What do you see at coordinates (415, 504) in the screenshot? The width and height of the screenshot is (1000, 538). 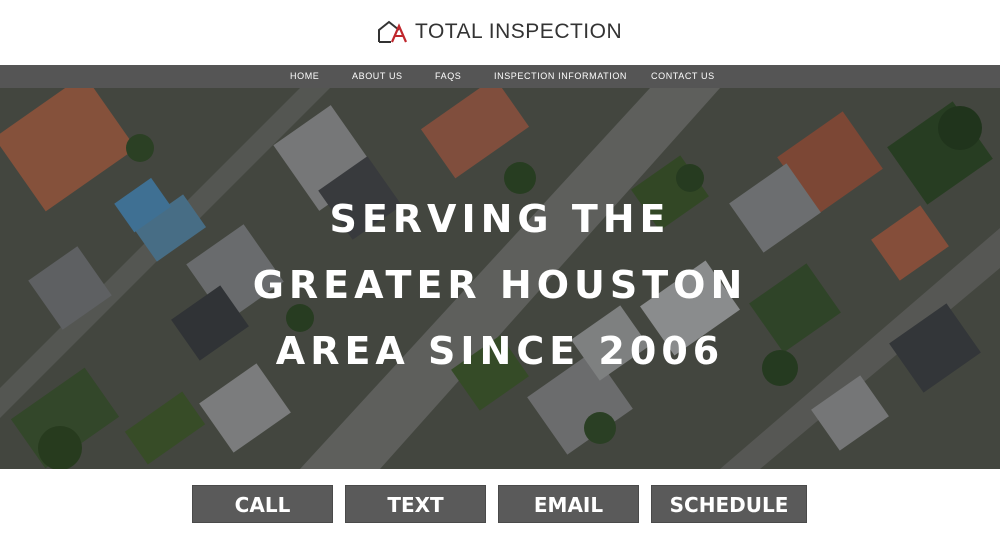 I see `text-button: TEXT` at bounding box center [415, 504].